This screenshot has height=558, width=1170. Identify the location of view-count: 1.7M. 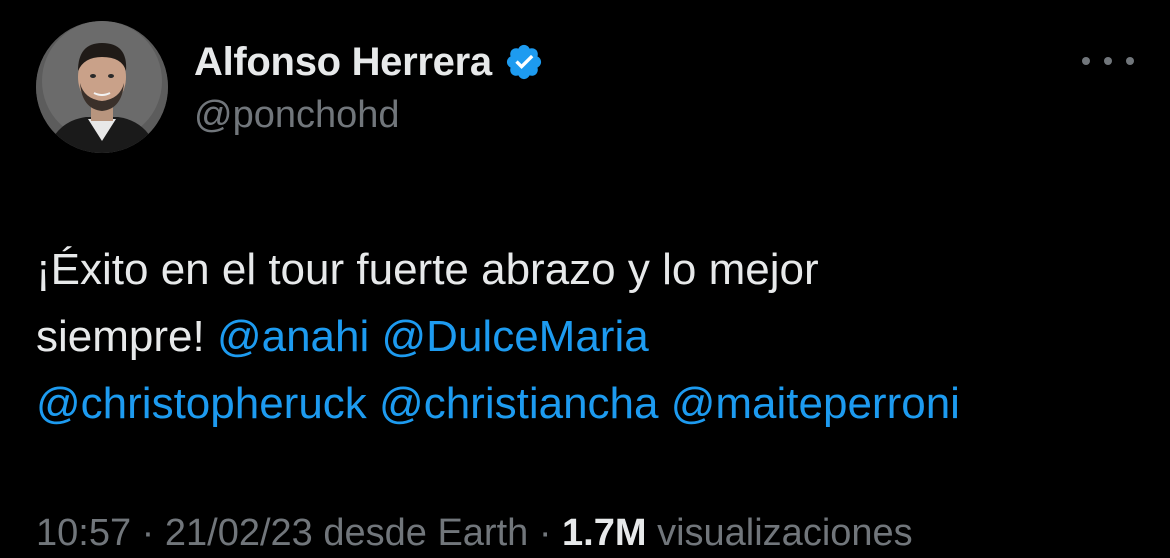
(604, 533).